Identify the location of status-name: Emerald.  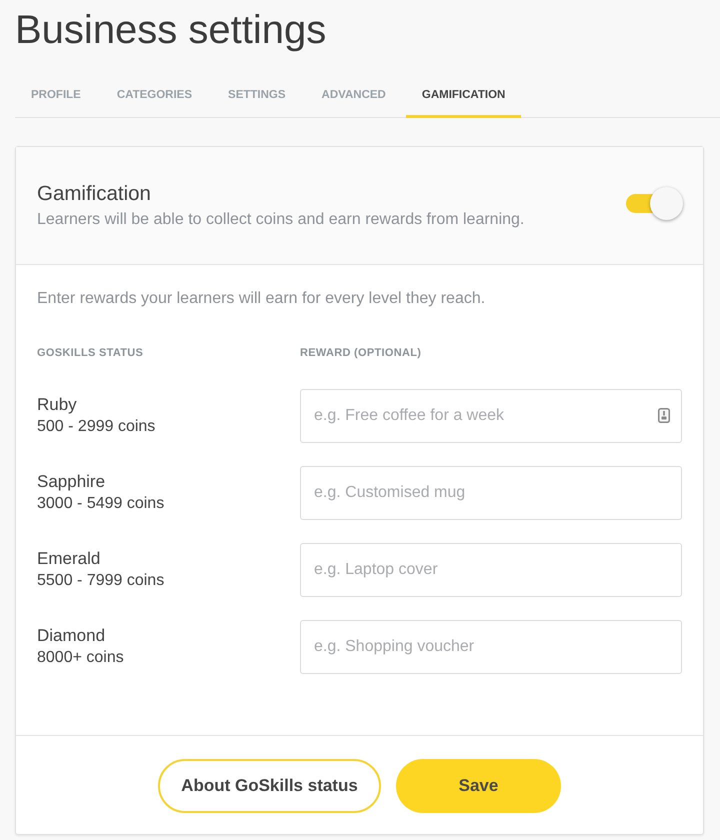
(68, 559).